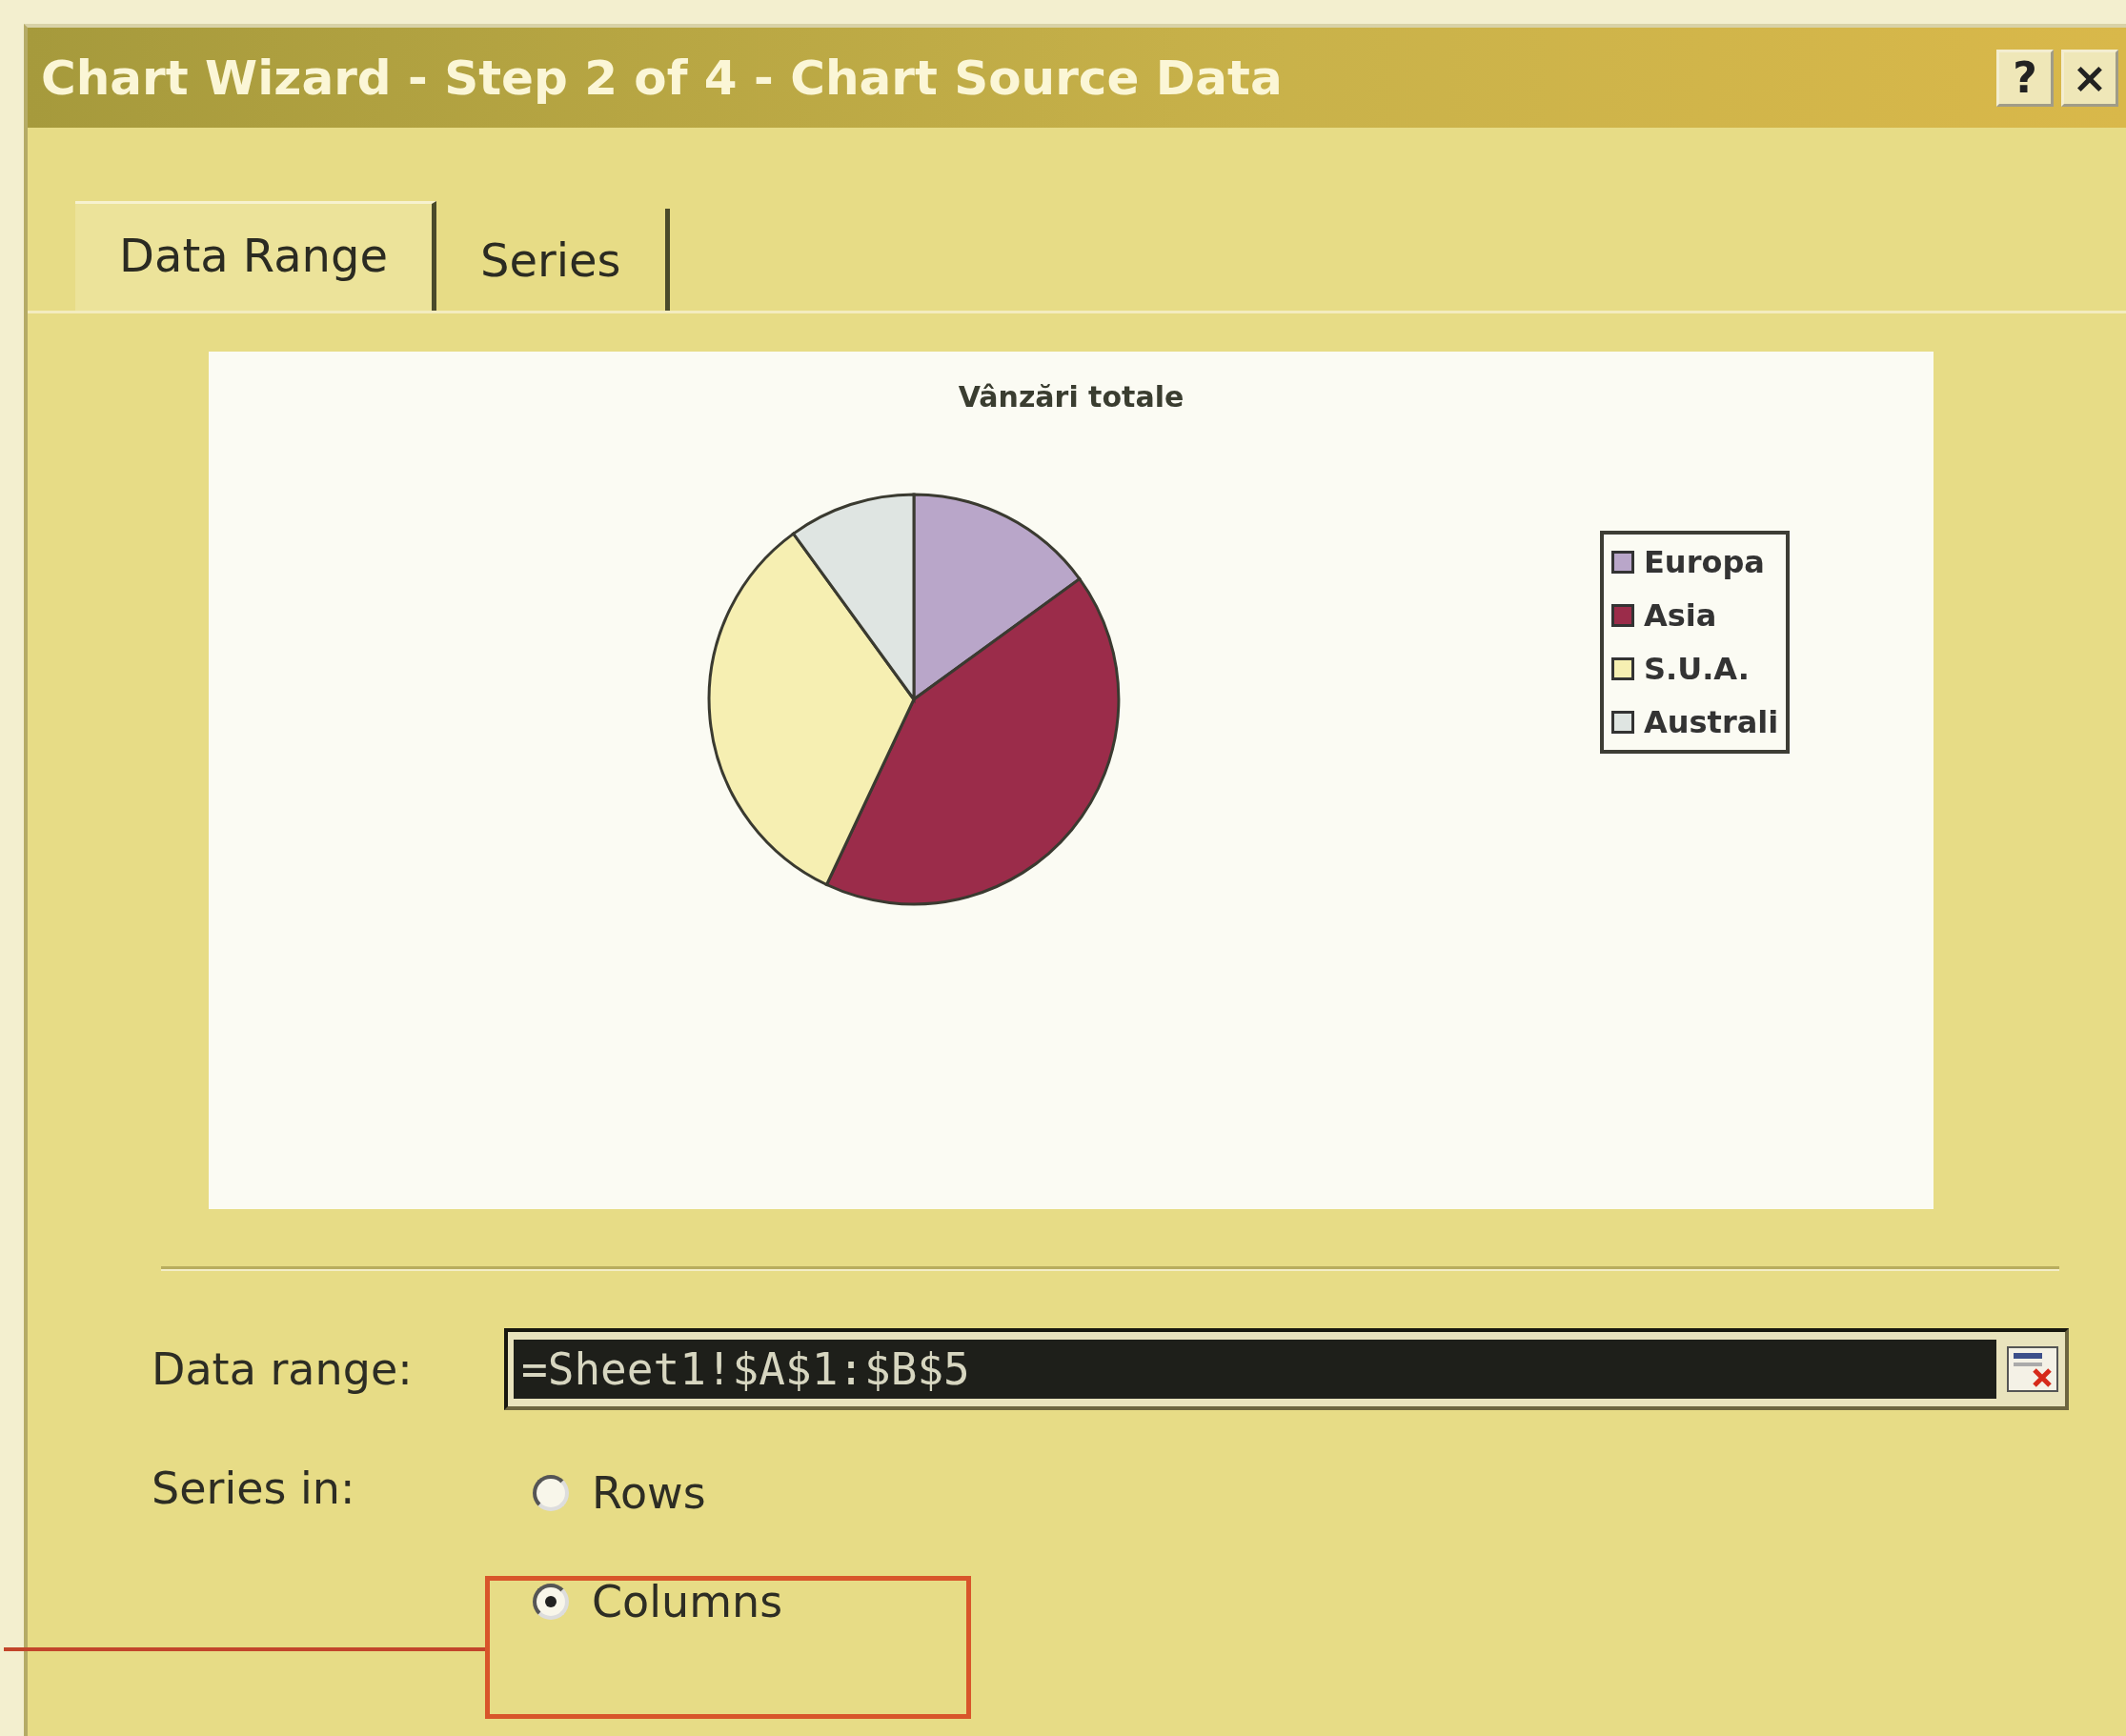 Image resolution: width=2126 pixels, height=1736 pixels. Describe the element at coordinates (253, 1489) in the screenshot. I see `series-in-label: Series in:` at that location.